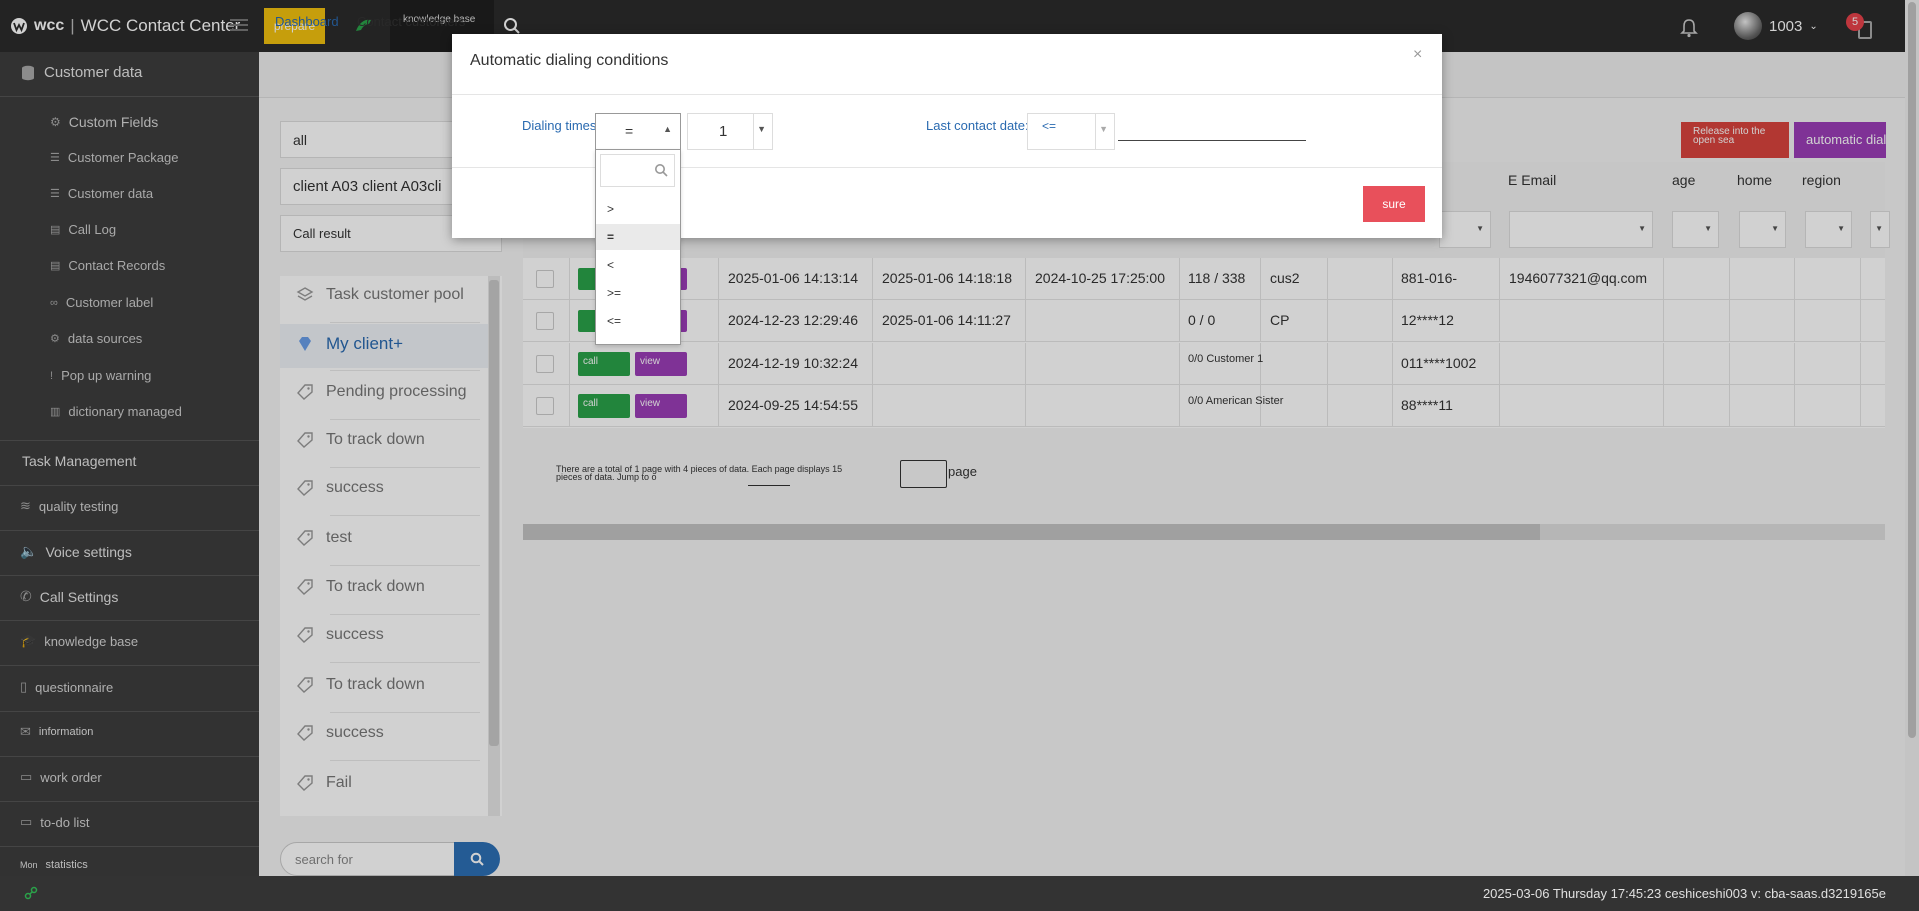  Describe the element at coordinates (730, 131) in the screenshot. I see `dialing-count-select: 1 ▼` at that location.